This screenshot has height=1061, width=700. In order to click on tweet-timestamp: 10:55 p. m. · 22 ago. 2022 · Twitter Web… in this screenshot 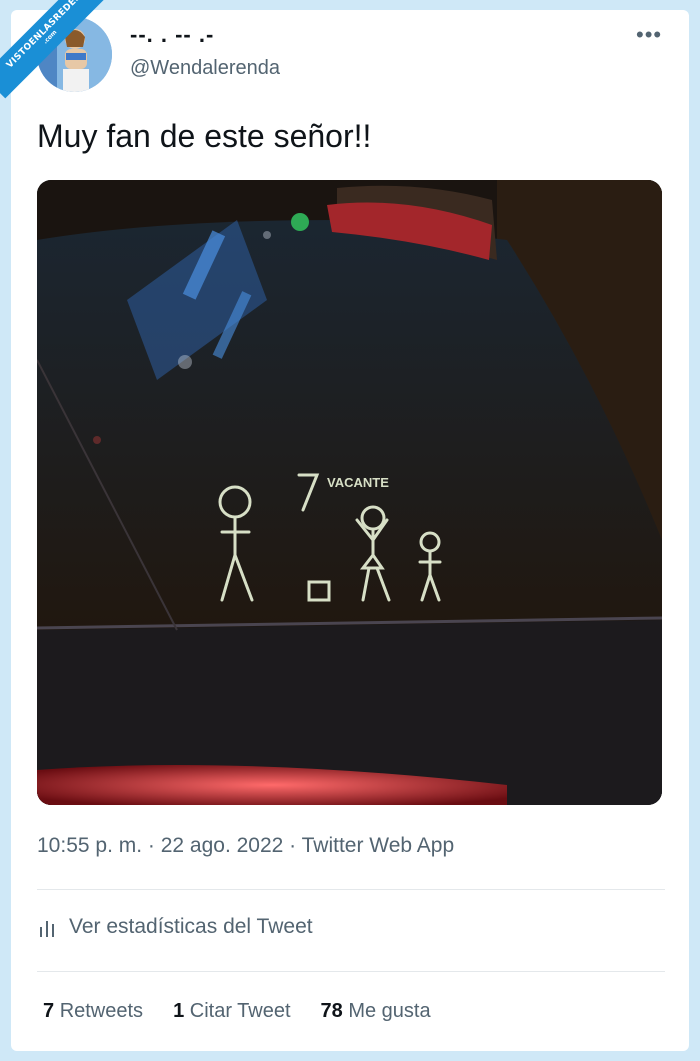, I will do `click(245, 846)`.